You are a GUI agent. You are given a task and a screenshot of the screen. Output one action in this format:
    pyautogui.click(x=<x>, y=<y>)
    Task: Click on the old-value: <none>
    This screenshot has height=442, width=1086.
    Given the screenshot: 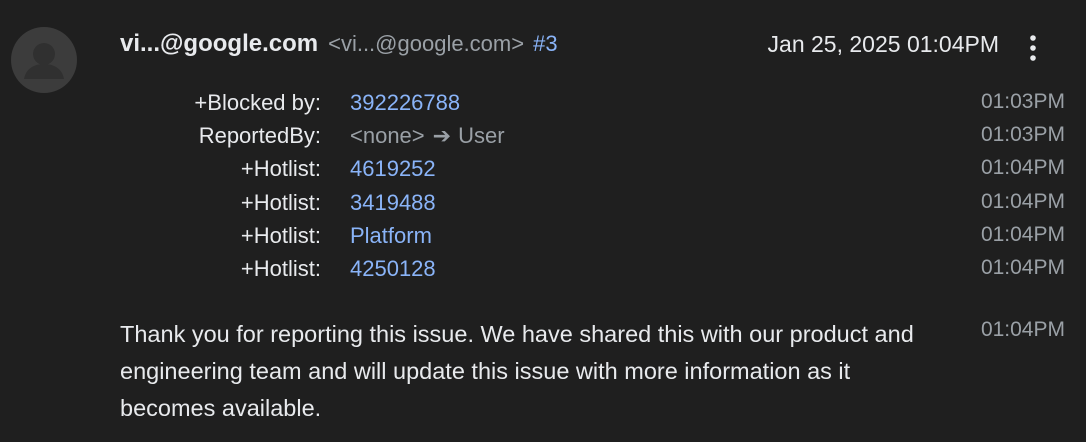 What is the action you would take?
    pyautogui.click(x=387, y=135)
    